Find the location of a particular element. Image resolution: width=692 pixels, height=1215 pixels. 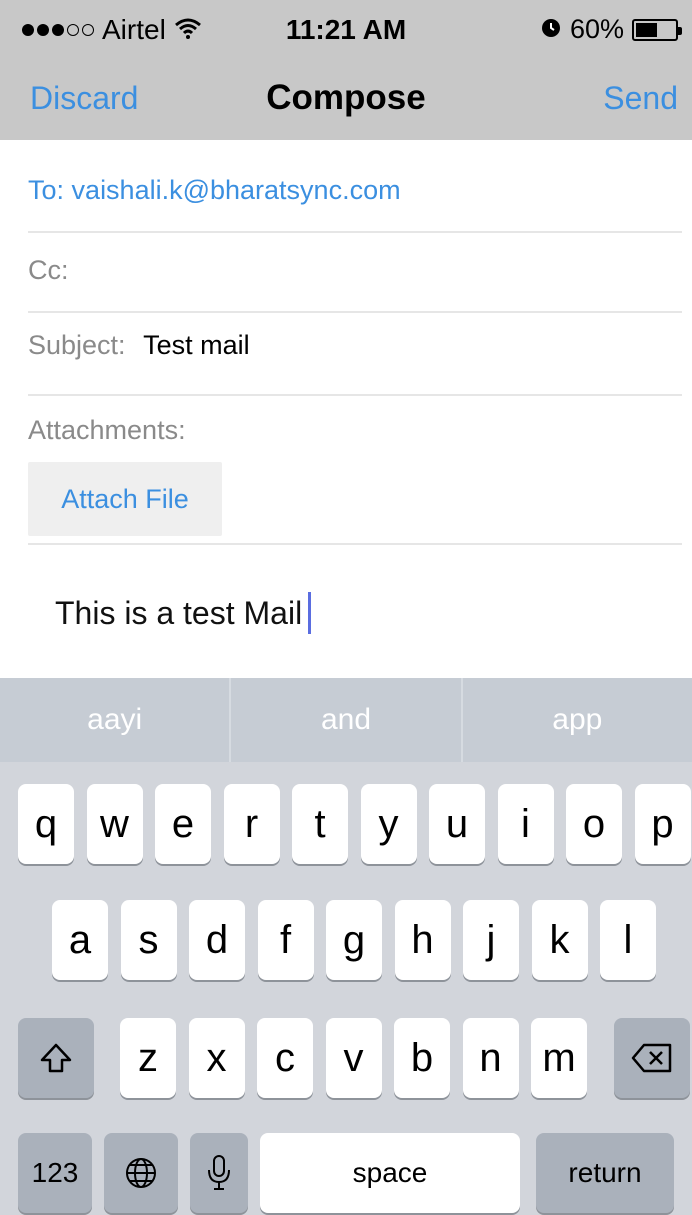

text-cursor is located at coordinates (310, 613).